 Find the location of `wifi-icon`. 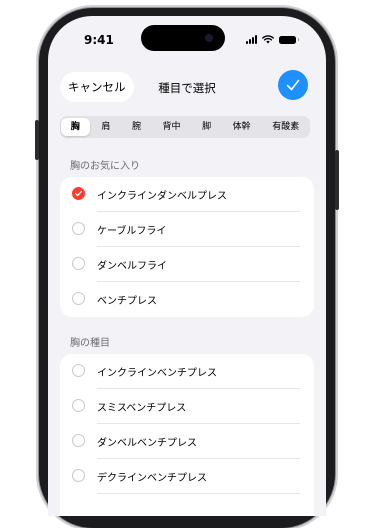

wifi-icon is located at coordinates (268, 39).